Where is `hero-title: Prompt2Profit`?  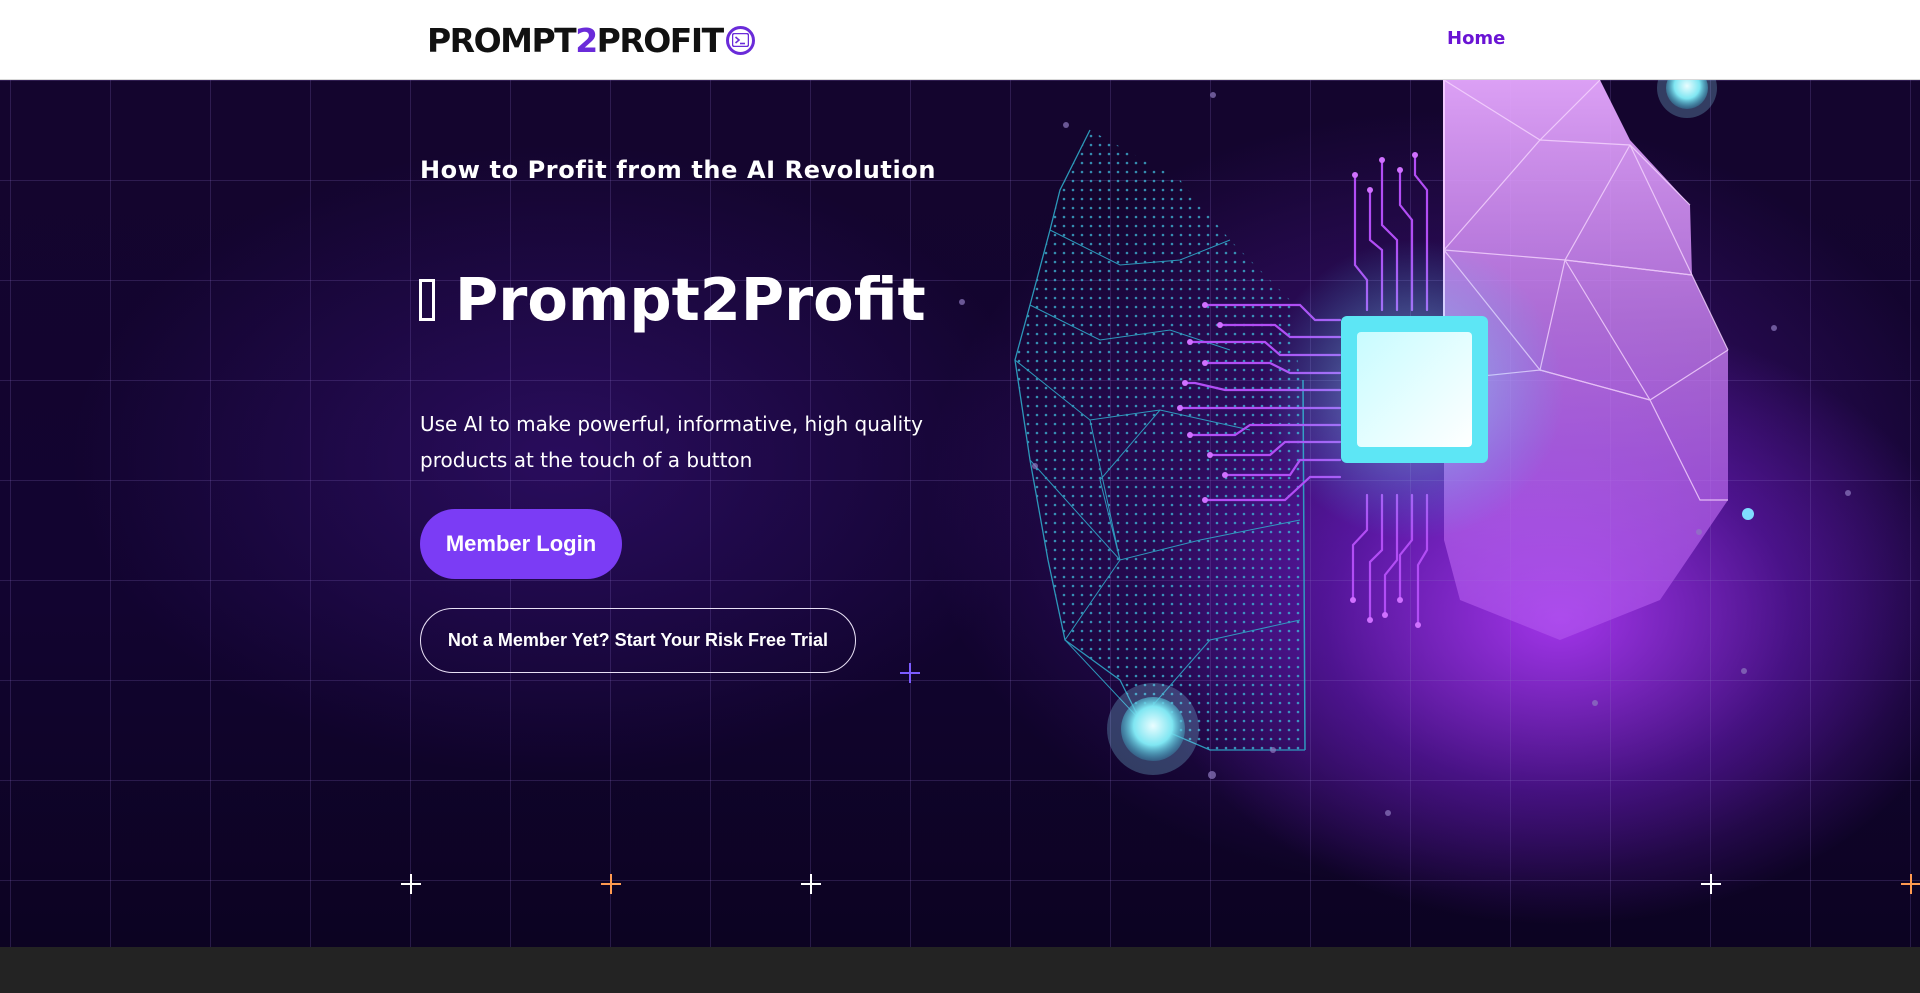 hero-title: Prompt2Profit is located at coordinates (672, 299).